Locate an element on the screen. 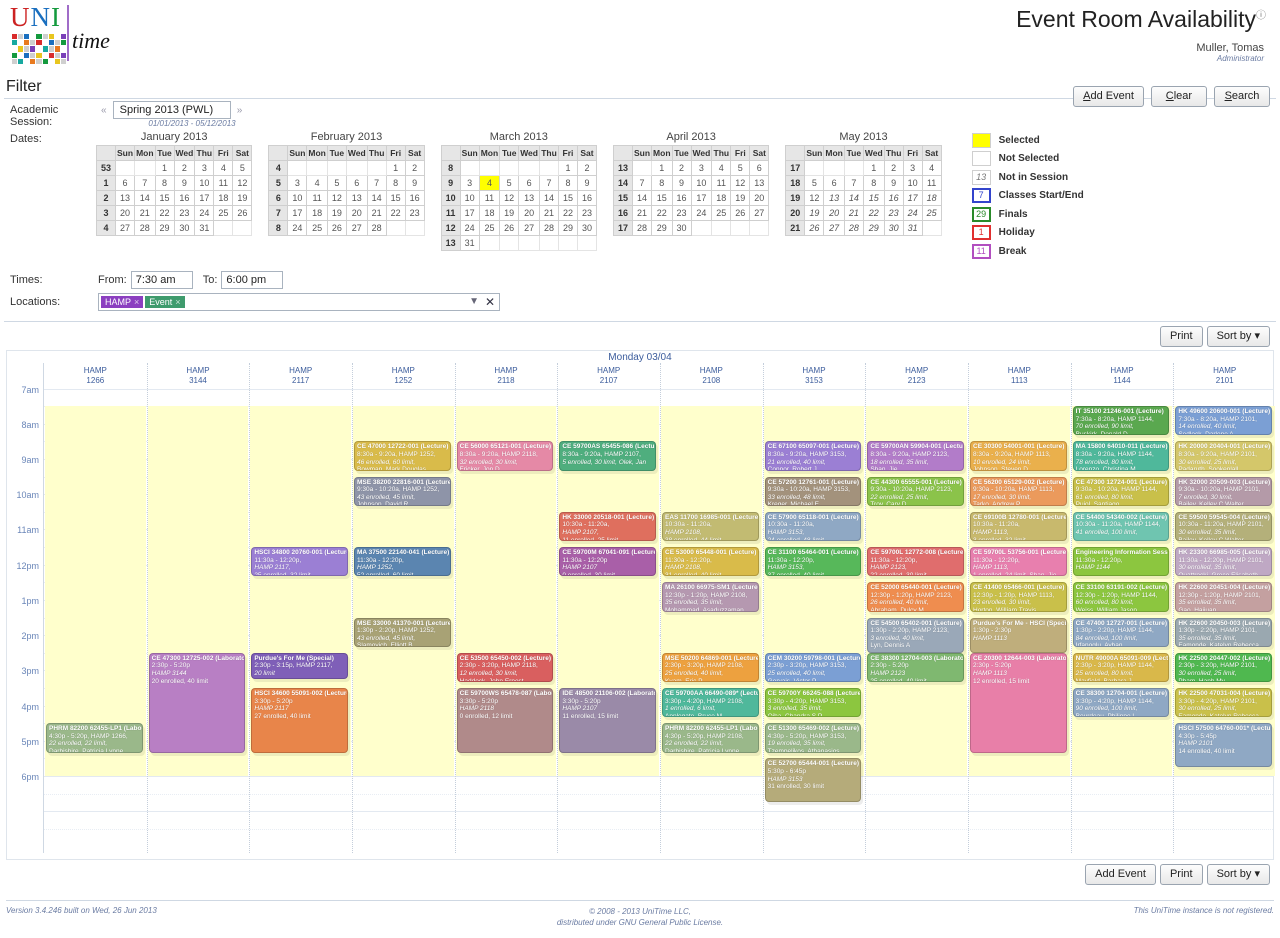 The width and height of the screenshot is (1280, 938). calendar-day-nis: 13 is located at coordinates (834, 198).